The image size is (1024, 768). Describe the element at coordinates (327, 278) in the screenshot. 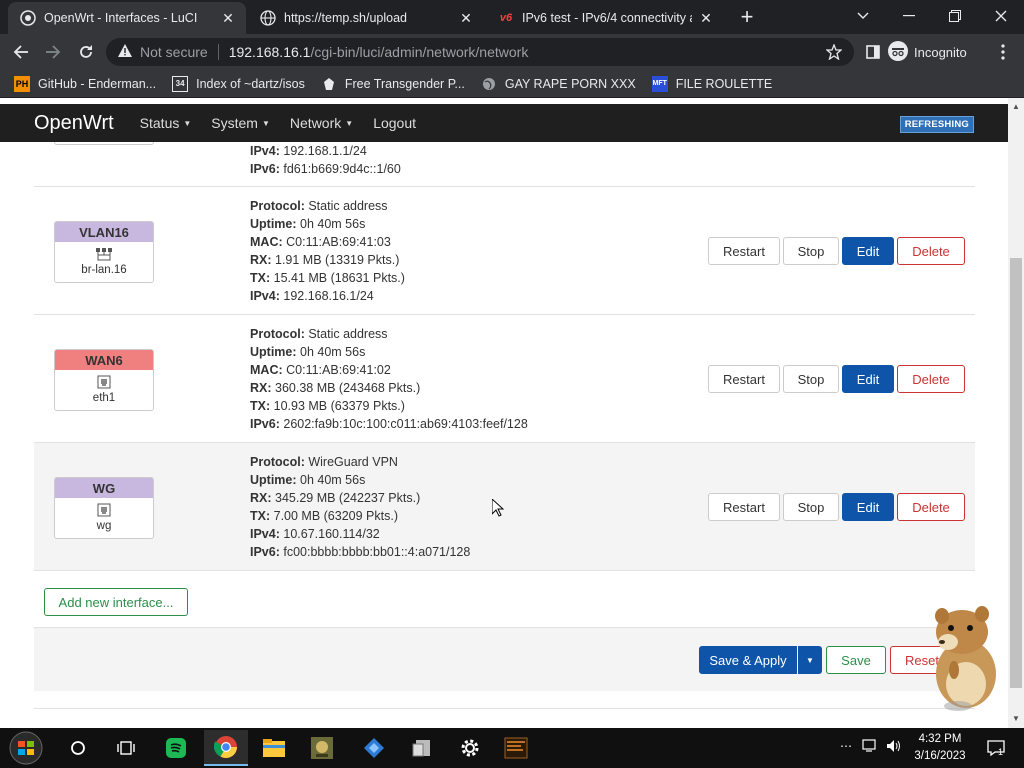

I see `info-line: TX: 15.41 MB (18631 Pkts.)` at that location.